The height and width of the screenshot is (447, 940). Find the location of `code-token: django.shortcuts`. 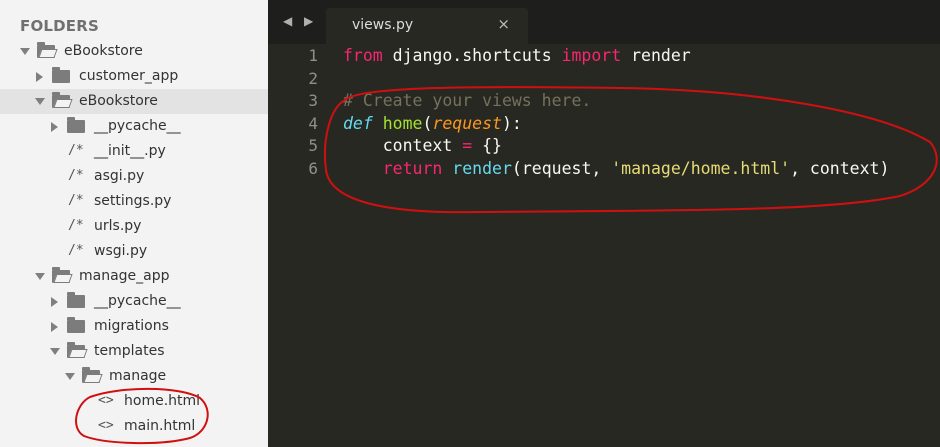

code-token: django.shortcuts is located at coordinates (472, 55).